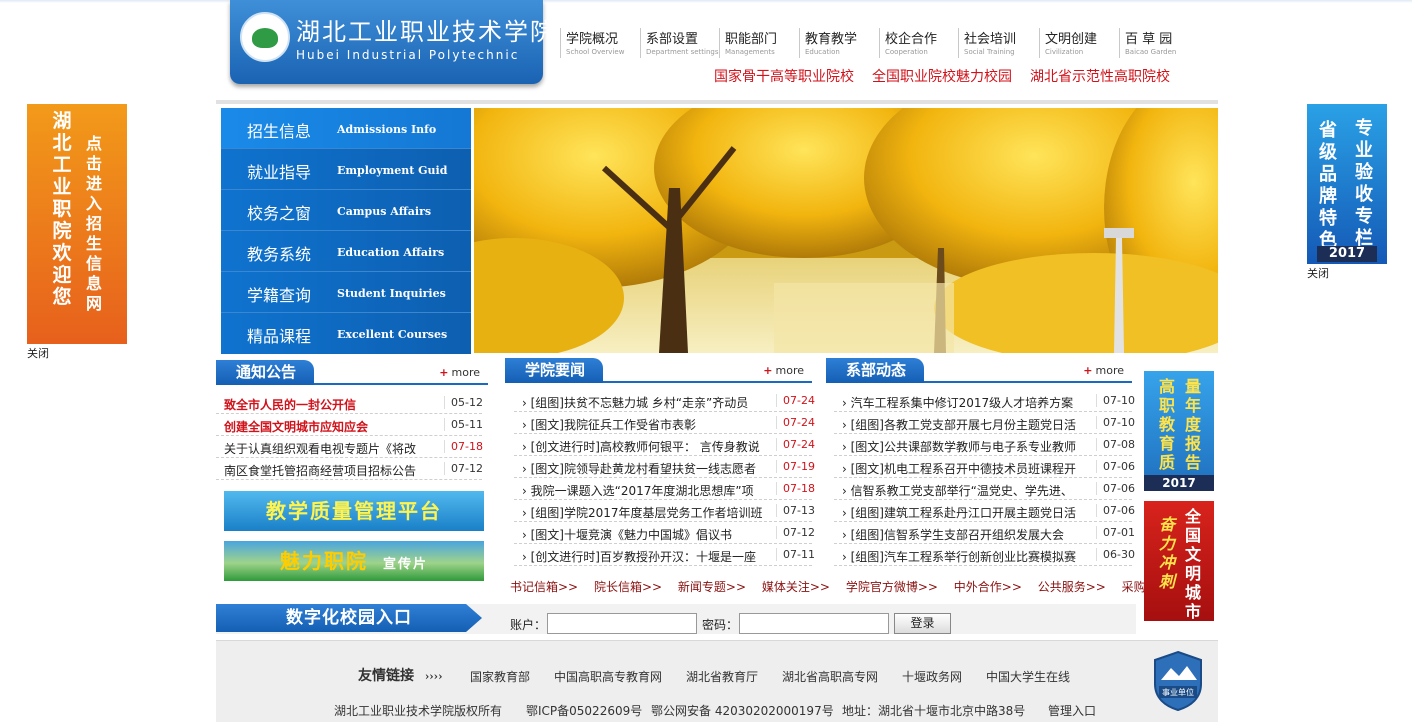  What do you see at coordinates (796, 587) in the screenshot?
I see `link-media-focus: 媒体关注>>` at bounding box center [796, 587].